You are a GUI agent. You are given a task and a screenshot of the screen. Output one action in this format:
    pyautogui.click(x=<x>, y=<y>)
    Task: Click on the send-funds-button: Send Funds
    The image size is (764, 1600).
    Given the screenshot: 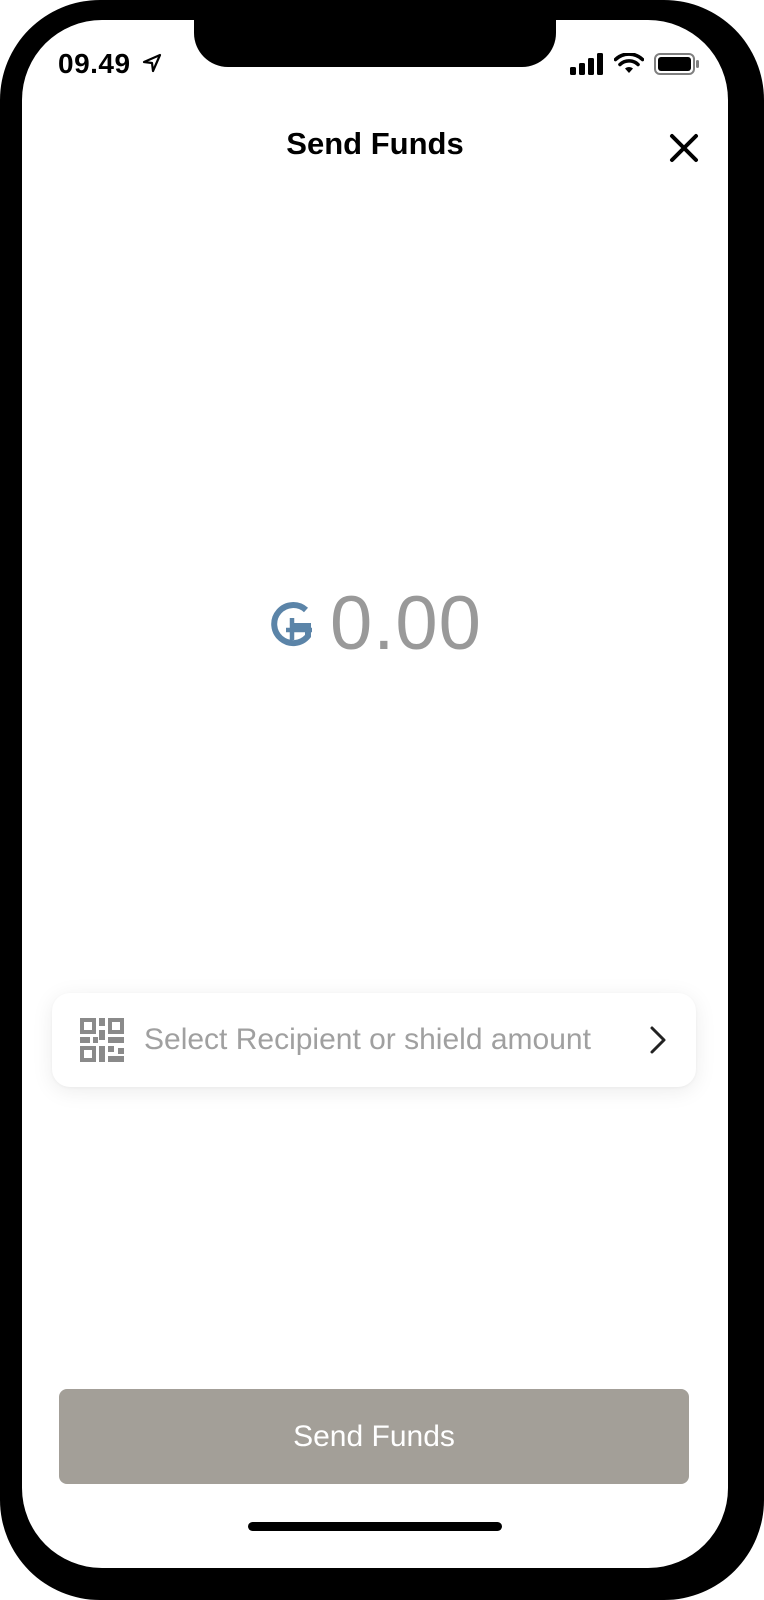 What is the action you would take?
    pyautogui.click(x=374, y=1436)
    